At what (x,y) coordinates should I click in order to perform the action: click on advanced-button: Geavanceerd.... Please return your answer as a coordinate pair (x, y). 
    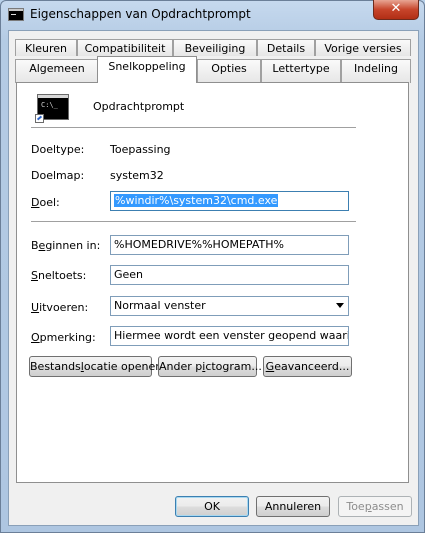
    Looking at the image, I should click on (307, 366).